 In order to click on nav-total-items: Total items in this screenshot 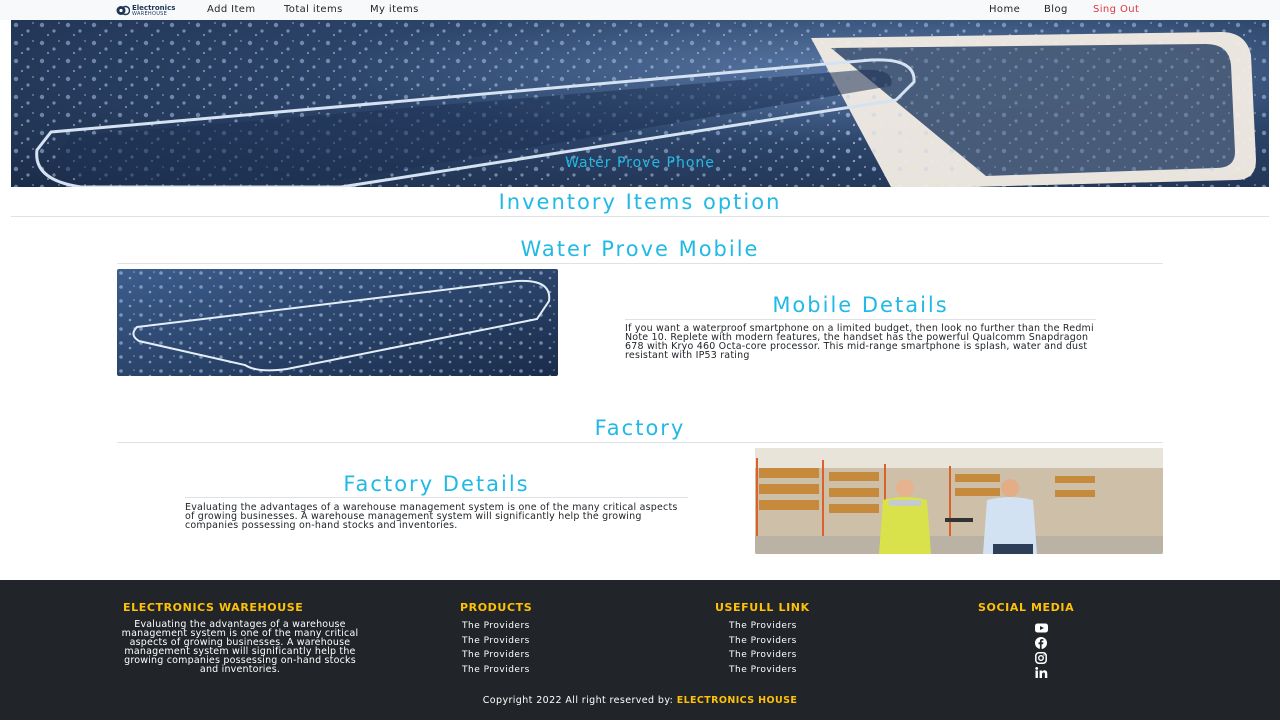, I will do `click(313, 10)`.